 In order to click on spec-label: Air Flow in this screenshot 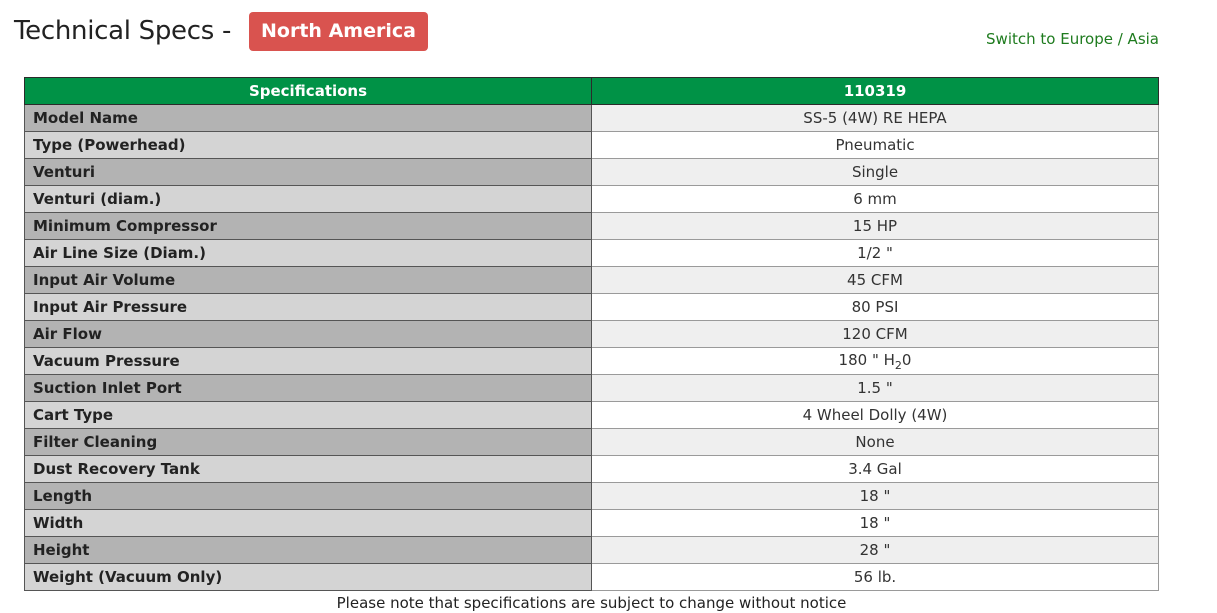, I will do `click(308, 334)`.